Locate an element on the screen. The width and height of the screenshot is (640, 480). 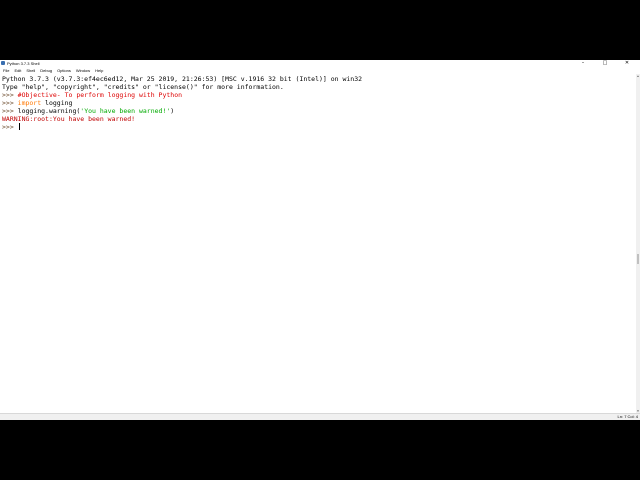
menu-shell: Shell is located at coordinates (30, 70).